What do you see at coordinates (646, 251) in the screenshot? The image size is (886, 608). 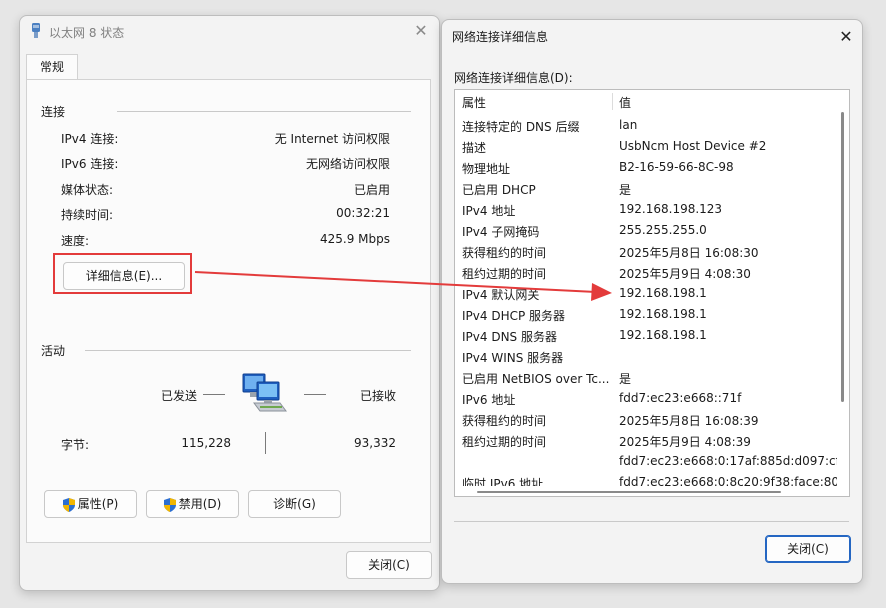 I see `list-item: 获得租约的时间 2025年5月8日 16:08:30` at bounding box center [646, 251].